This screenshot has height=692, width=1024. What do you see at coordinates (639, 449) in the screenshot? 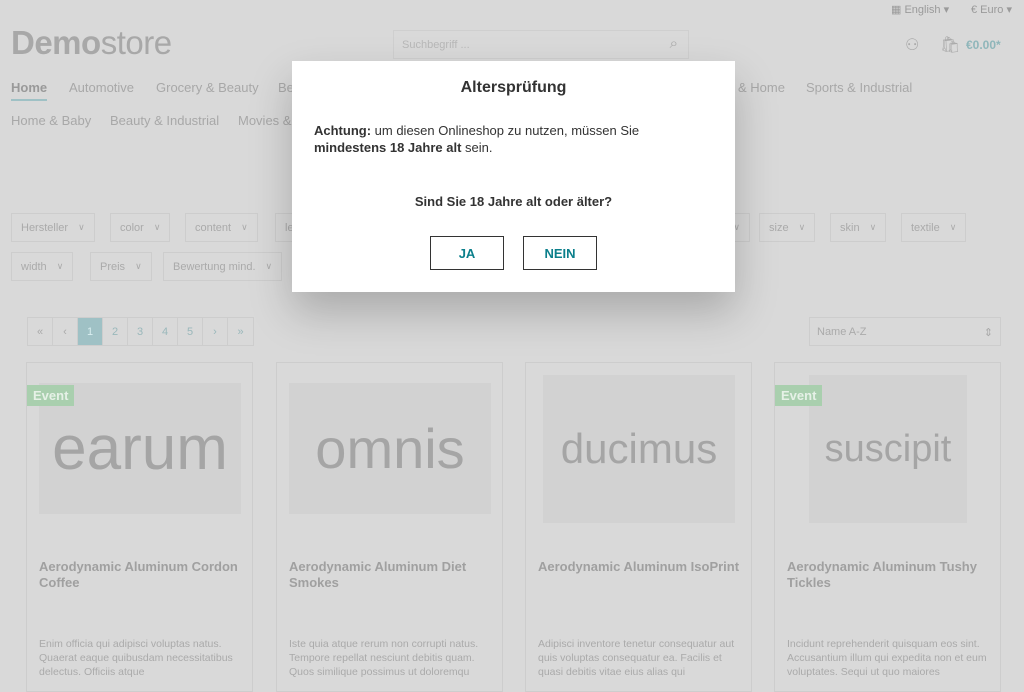
I see `product-image: ducimus` at bounding box center [639, 449].